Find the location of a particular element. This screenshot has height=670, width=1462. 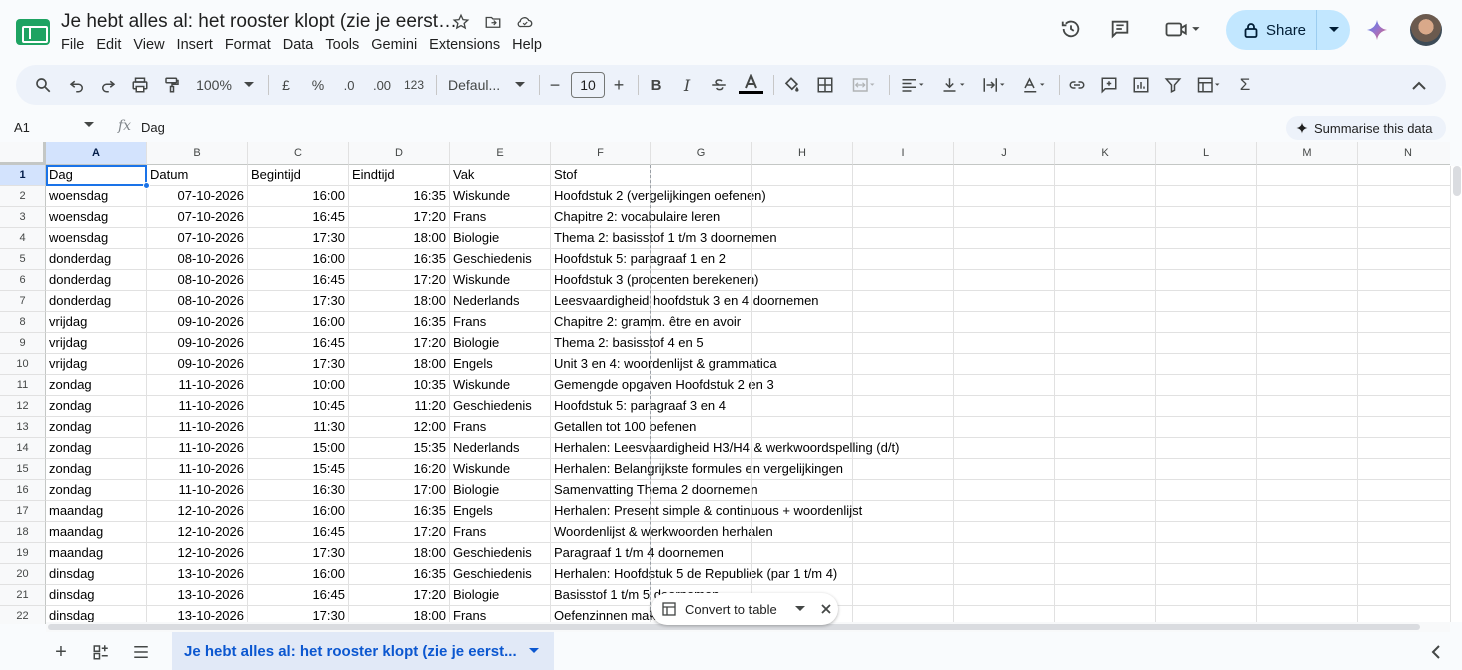

text-color-icon is located at coordinates (751, 85).